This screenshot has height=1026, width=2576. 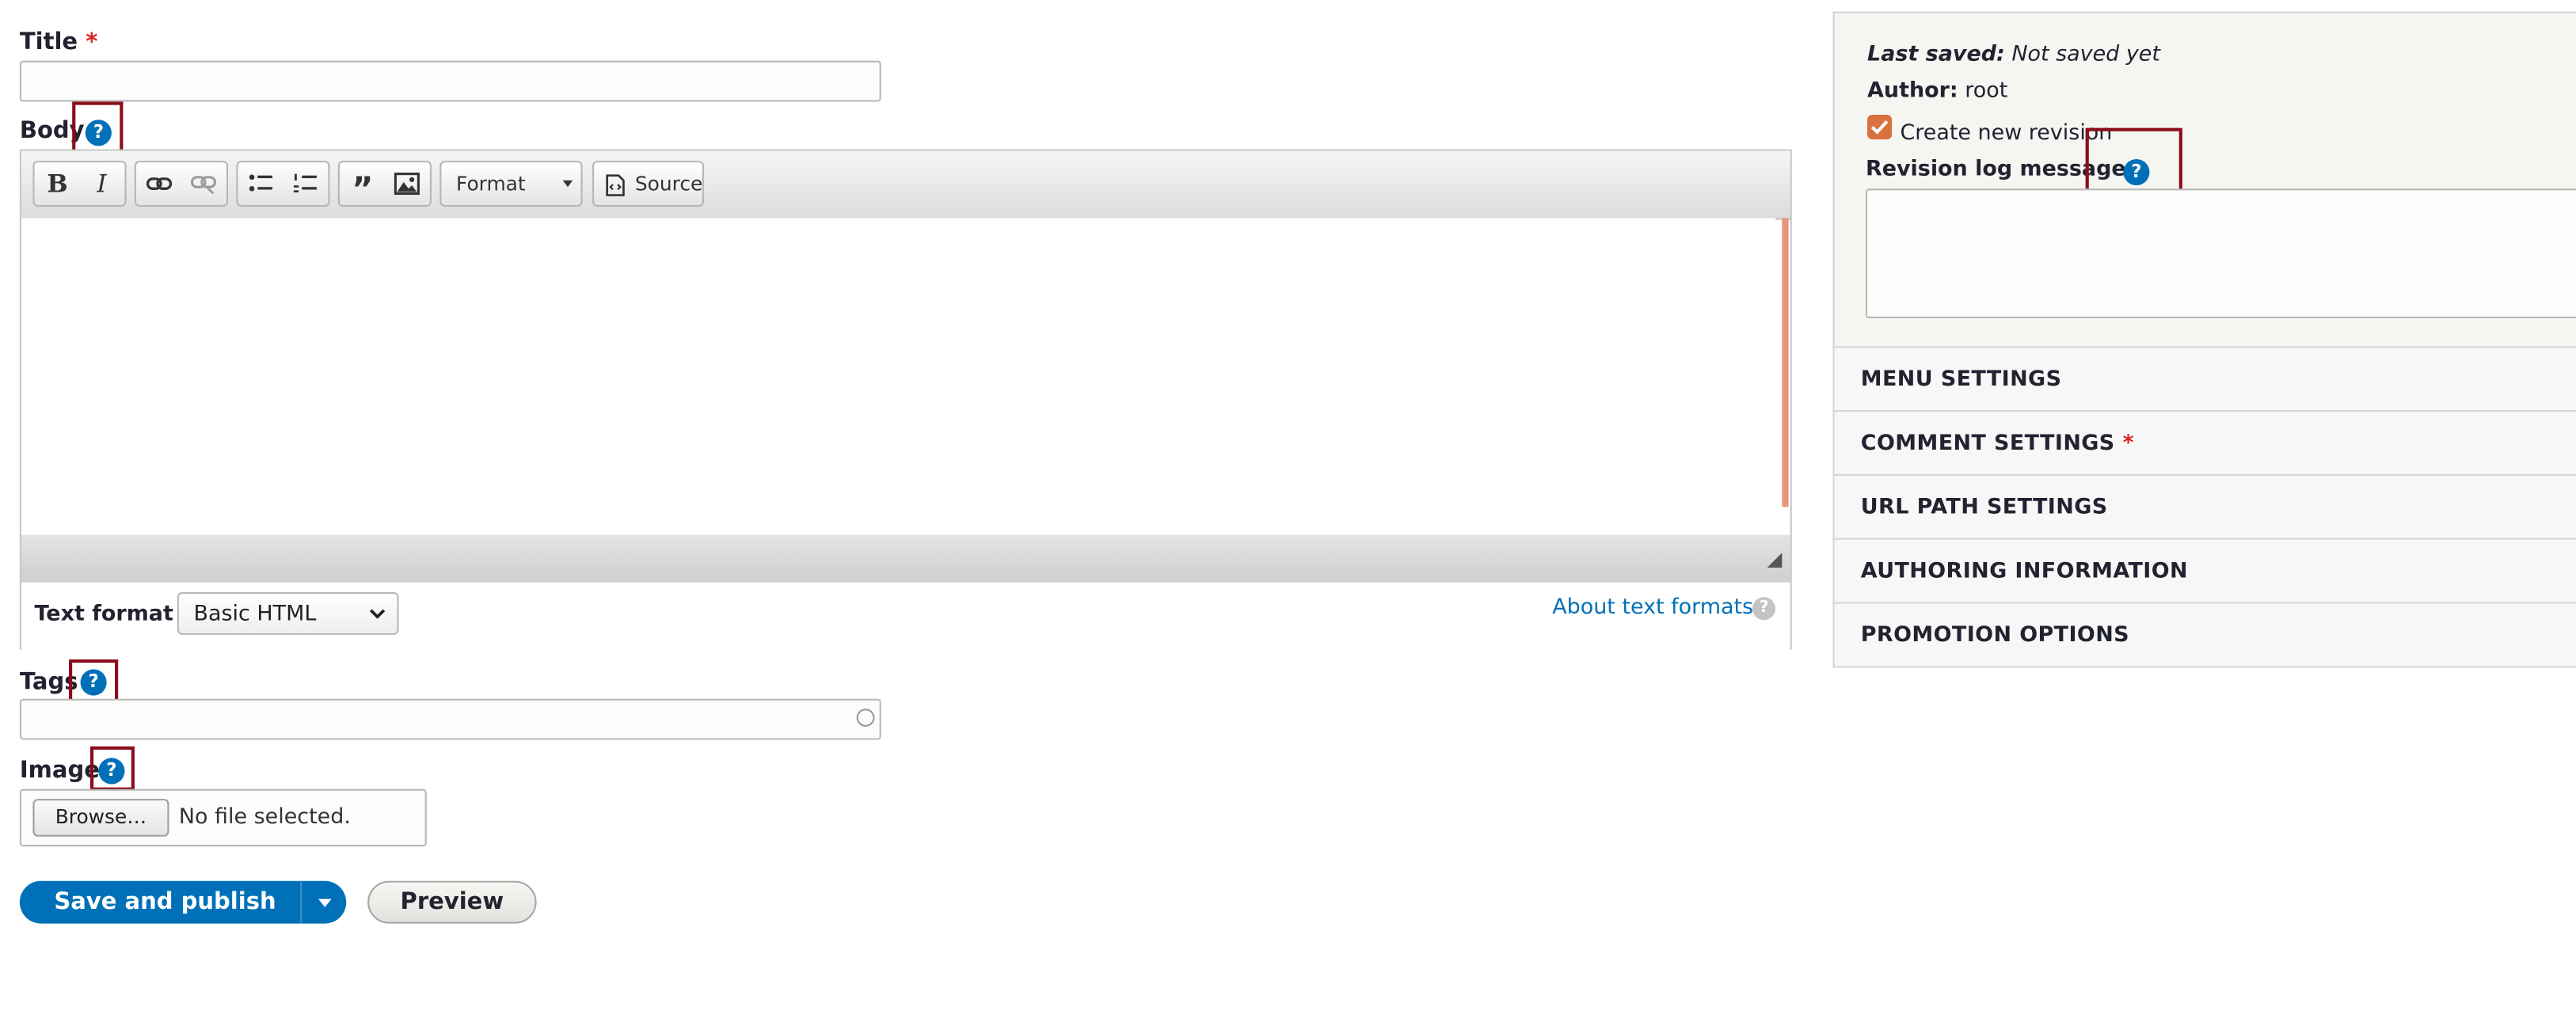 I want to click on bold-button: B, so click(x=57, y=183).